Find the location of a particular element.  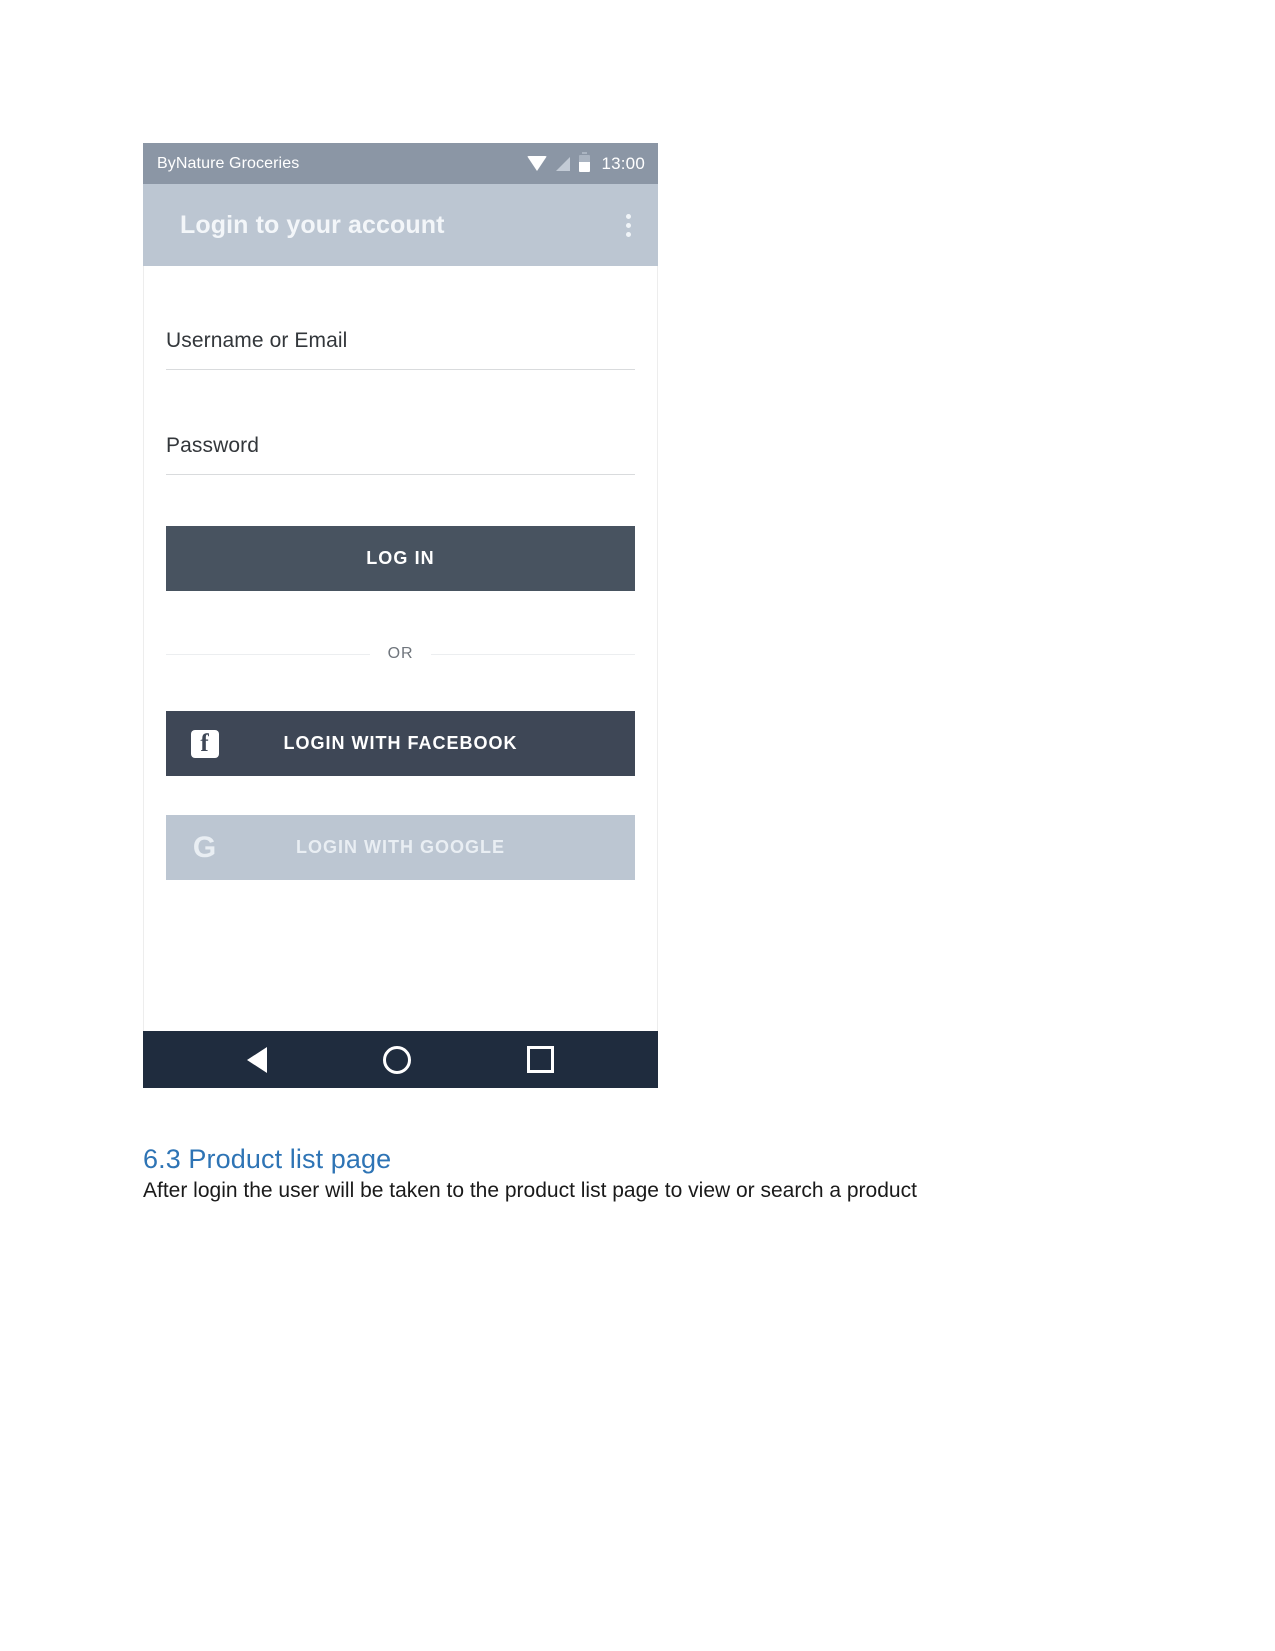

android-status-bar: ByNature Groceries 13:00 is located at coordinates (400, 163).